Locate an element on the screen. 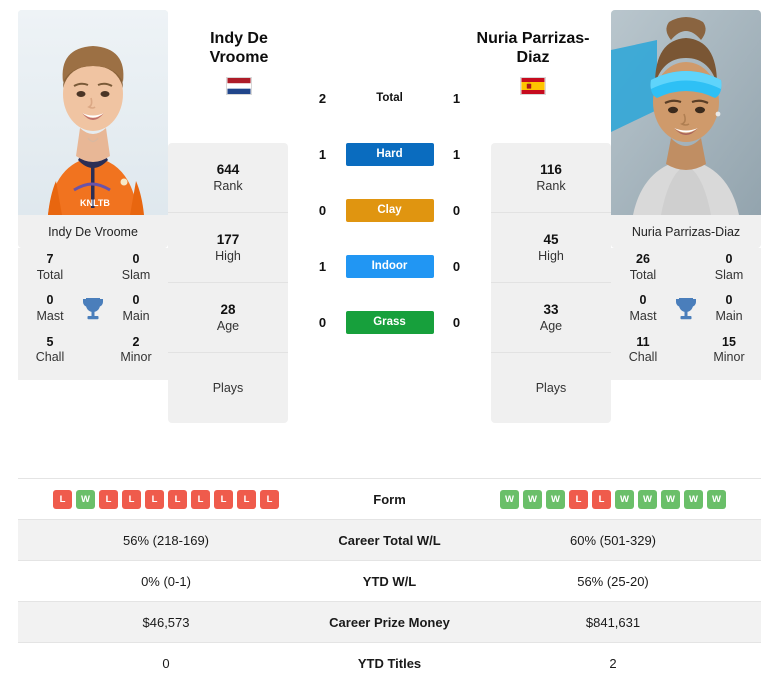  player-photo-card-left: KNLTB Indy De Vroome is located at coordinates (93, 129).